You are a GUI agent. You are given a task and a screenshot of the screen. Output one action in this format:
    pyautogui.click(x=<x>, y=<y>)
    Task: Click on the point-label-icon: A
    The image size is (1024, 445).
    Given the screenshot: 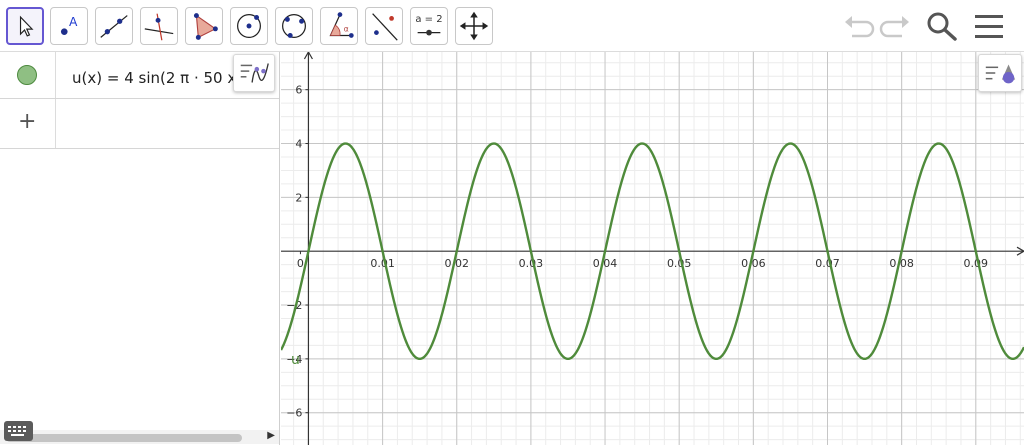 What is the action you would take?
    pyautogui.click(x=69, y=25)
    